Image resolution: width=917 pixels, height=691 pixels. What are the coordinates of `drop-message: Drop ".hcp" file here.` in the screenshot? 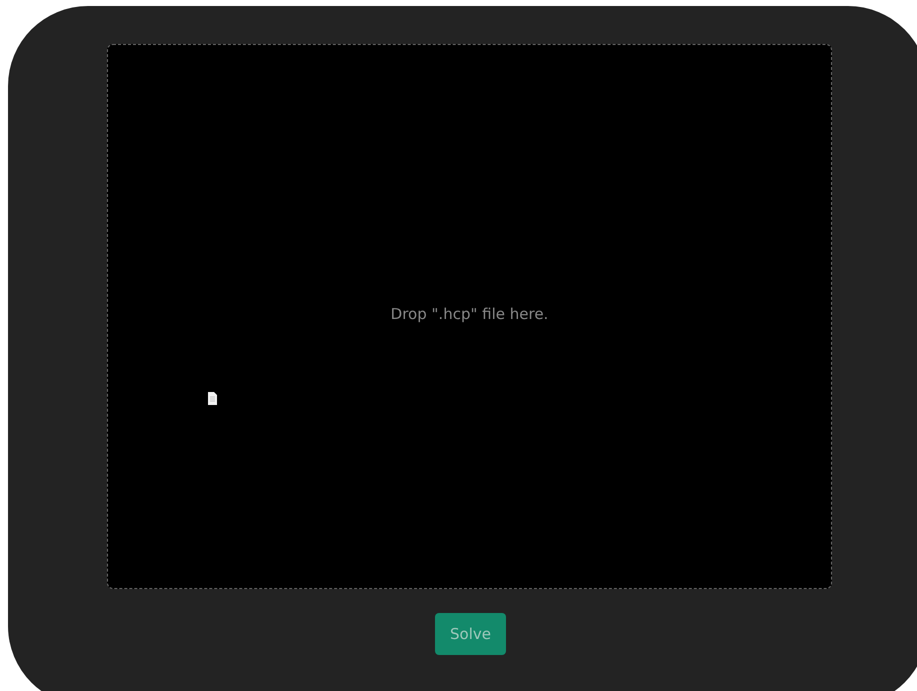 It's located at (469, 313).